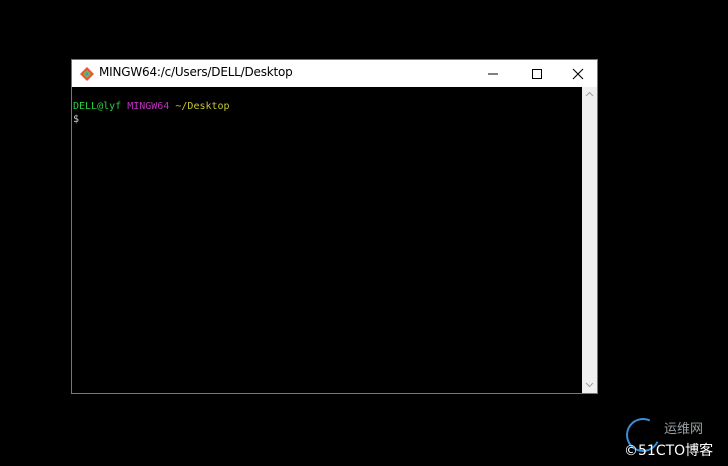 This screenshot has height=466, width=728. I want to click on minimize-icon, so click(493, 74).